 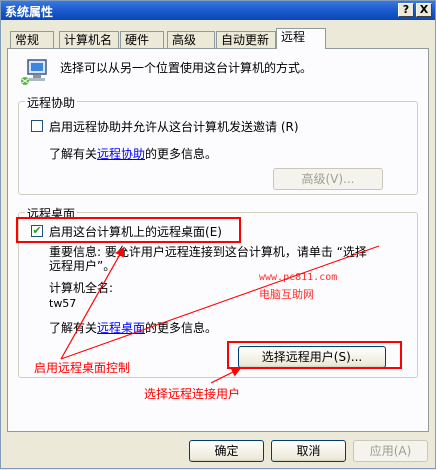 I want to click on annotation-select-users: 选择远程连接用户, so click(x=192, y=394).